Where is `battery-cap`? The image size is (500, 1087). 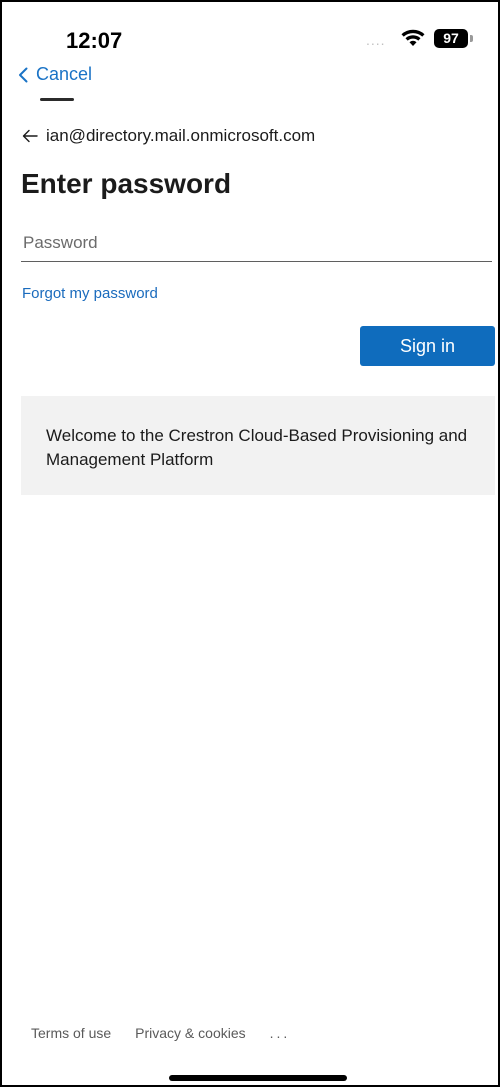
battery-cap is located at coordinates (471, 38).